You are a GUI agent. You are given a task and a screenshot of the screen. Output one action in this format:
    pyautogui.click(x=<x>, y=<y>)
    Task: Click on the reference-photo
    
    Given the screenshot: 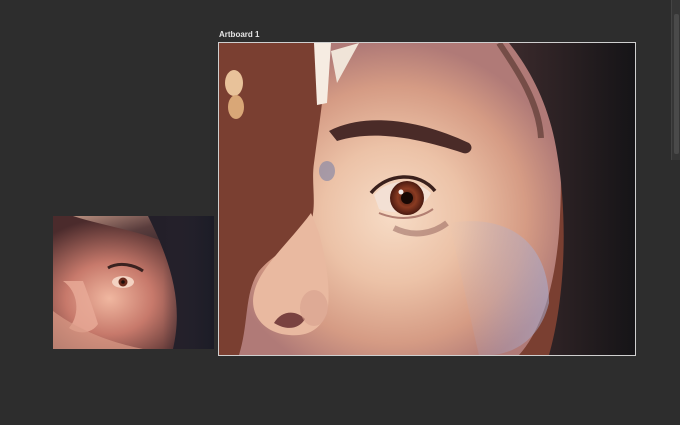 What is the action you would take?
    pyautogui.click(x=133, y=282)
    